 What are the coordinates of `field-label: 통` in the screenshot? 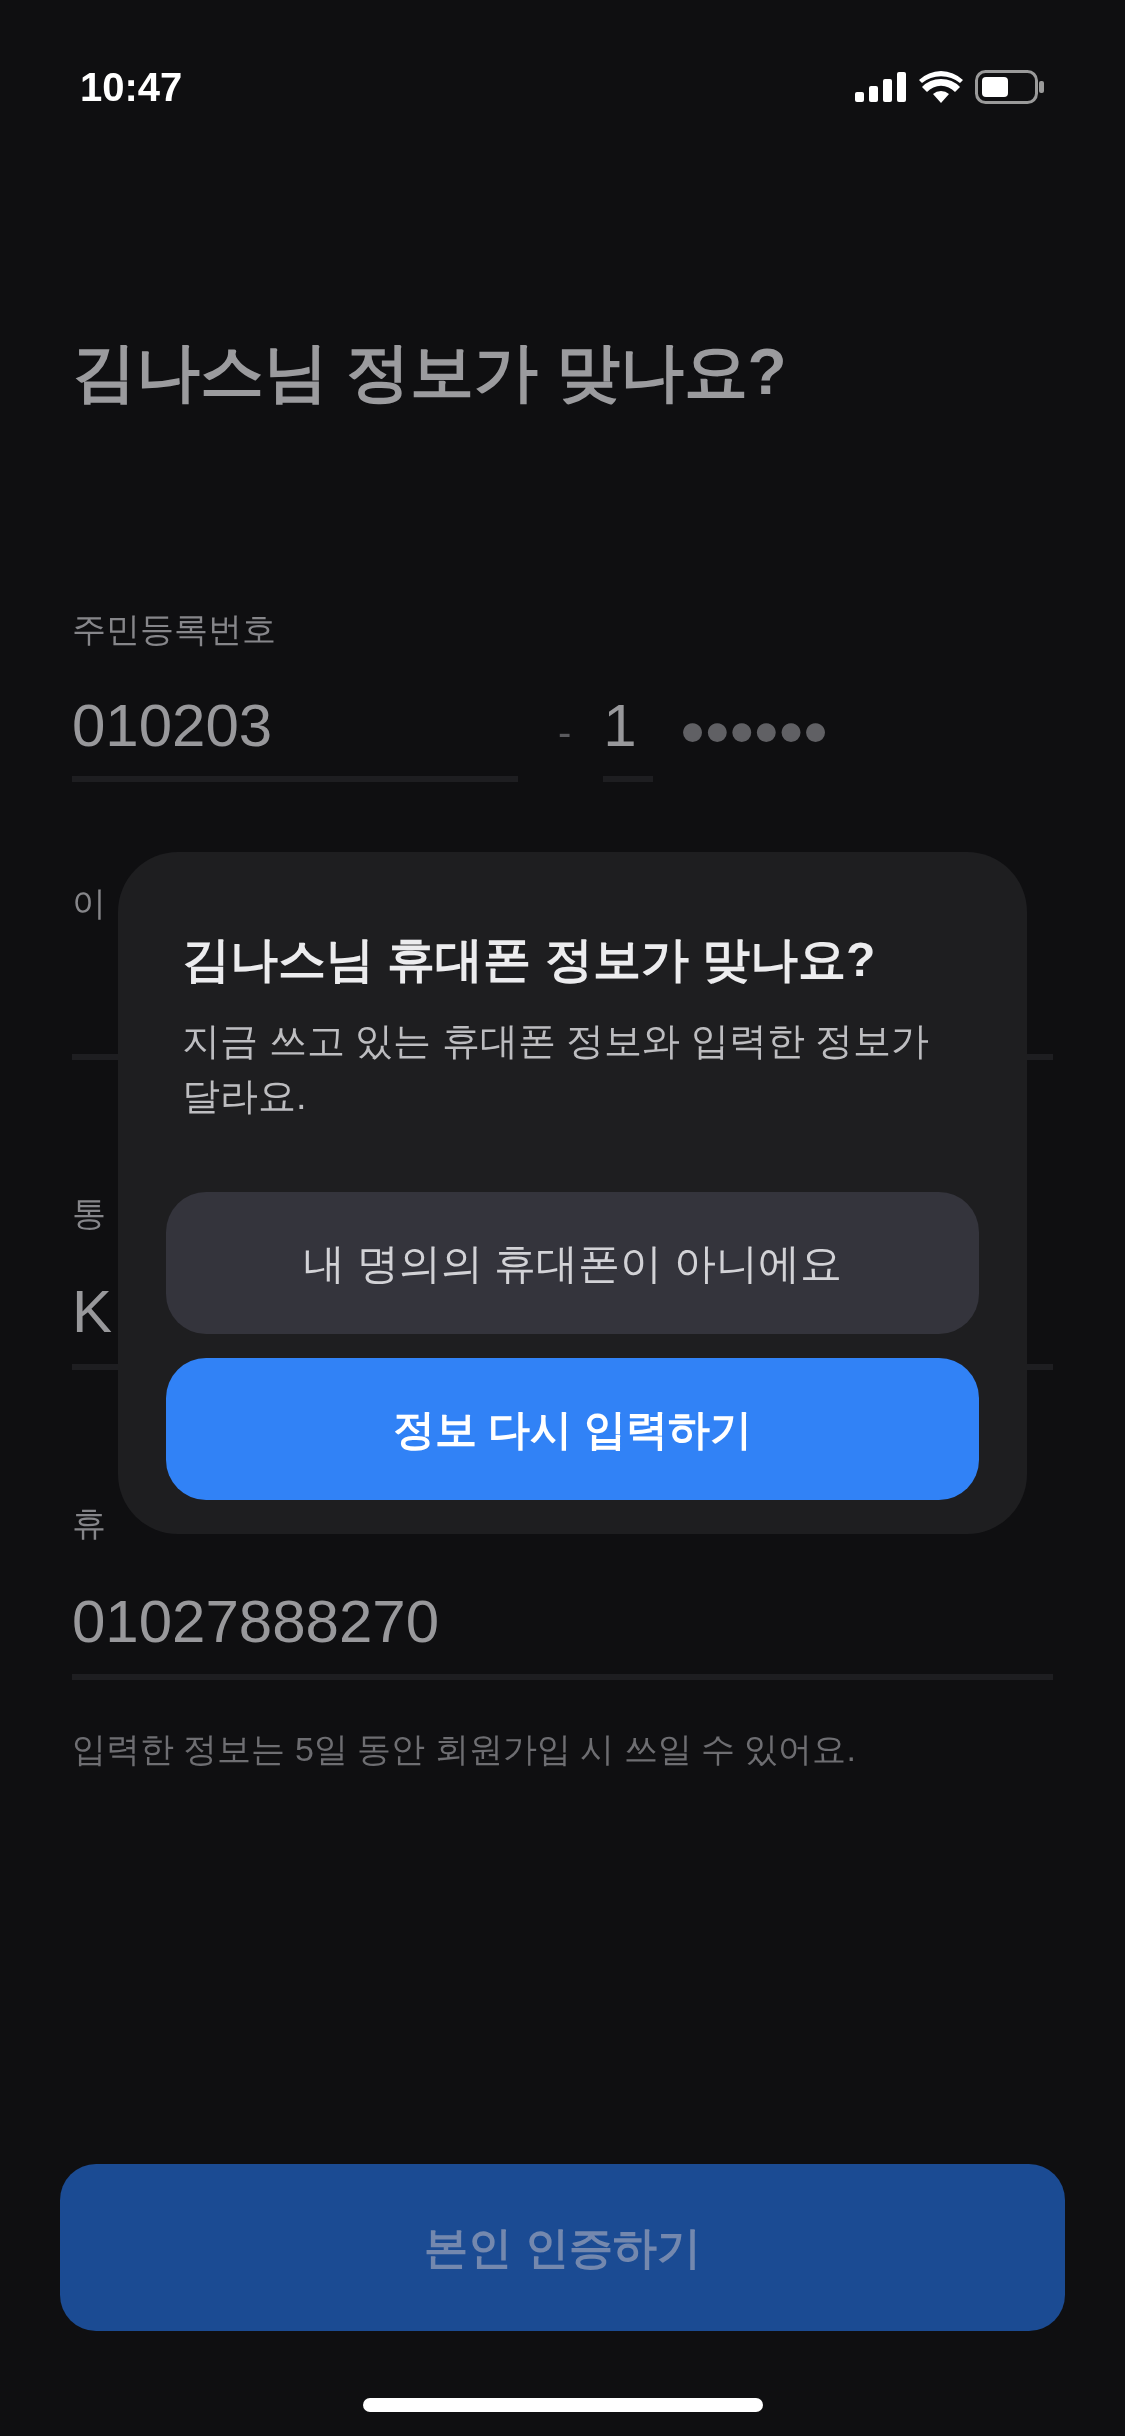 It's located at (89, 1213).